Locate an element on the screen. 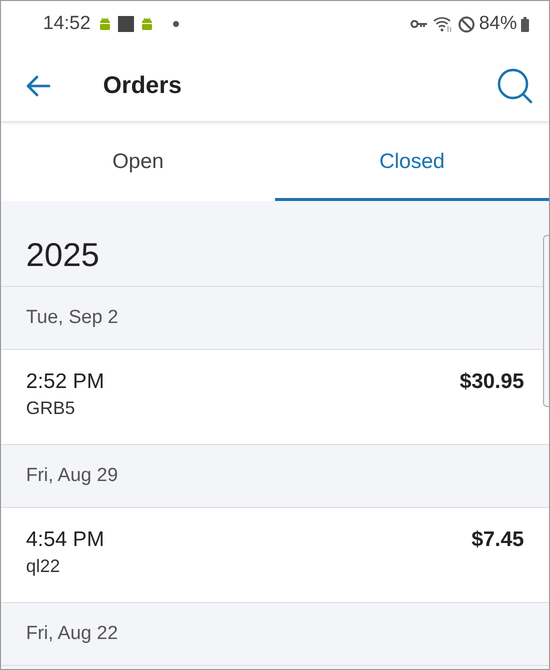 The width and height of the screenshot is (550, 670). date-heading: Fri, Aug 29 is located at coordinates (72, 476).